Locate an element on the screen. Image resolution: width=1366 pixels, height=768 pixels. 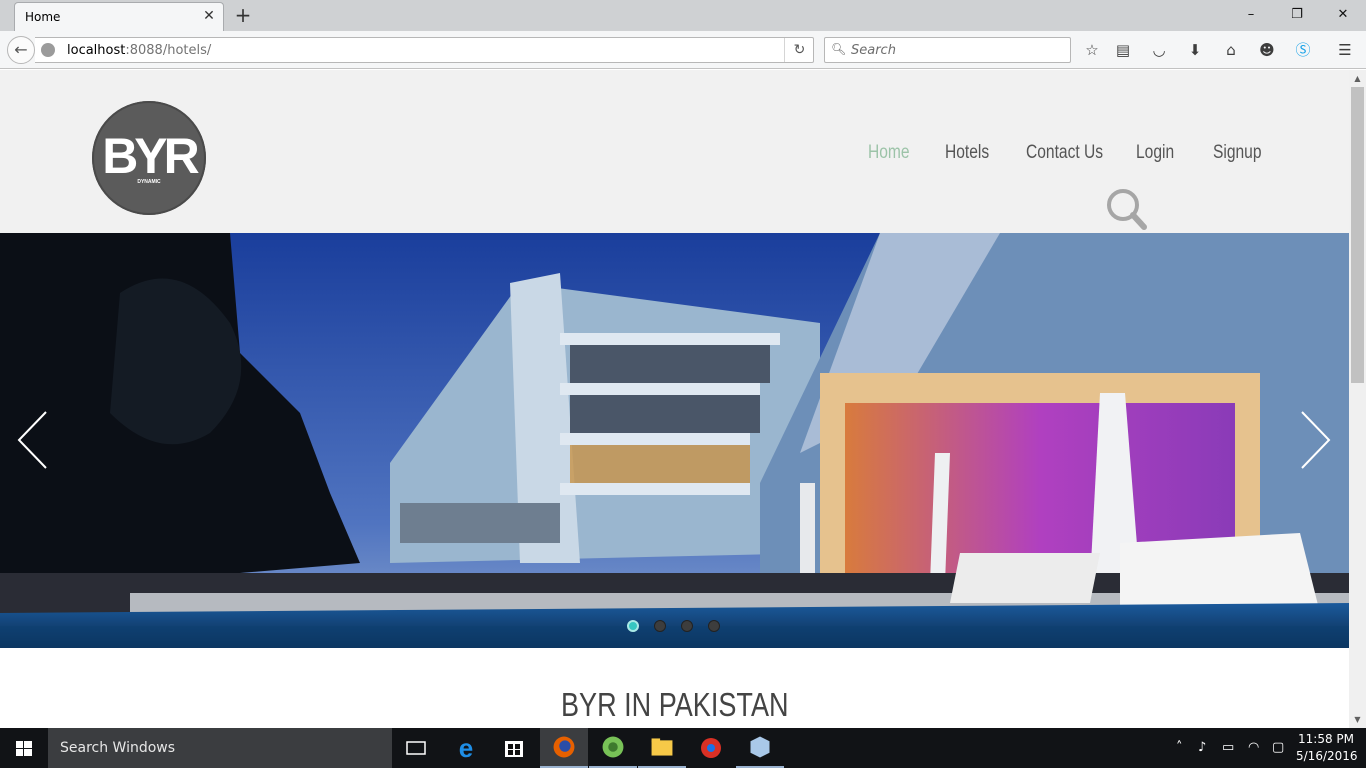
new-tab-icon: + is located at coordinates (243, 15).